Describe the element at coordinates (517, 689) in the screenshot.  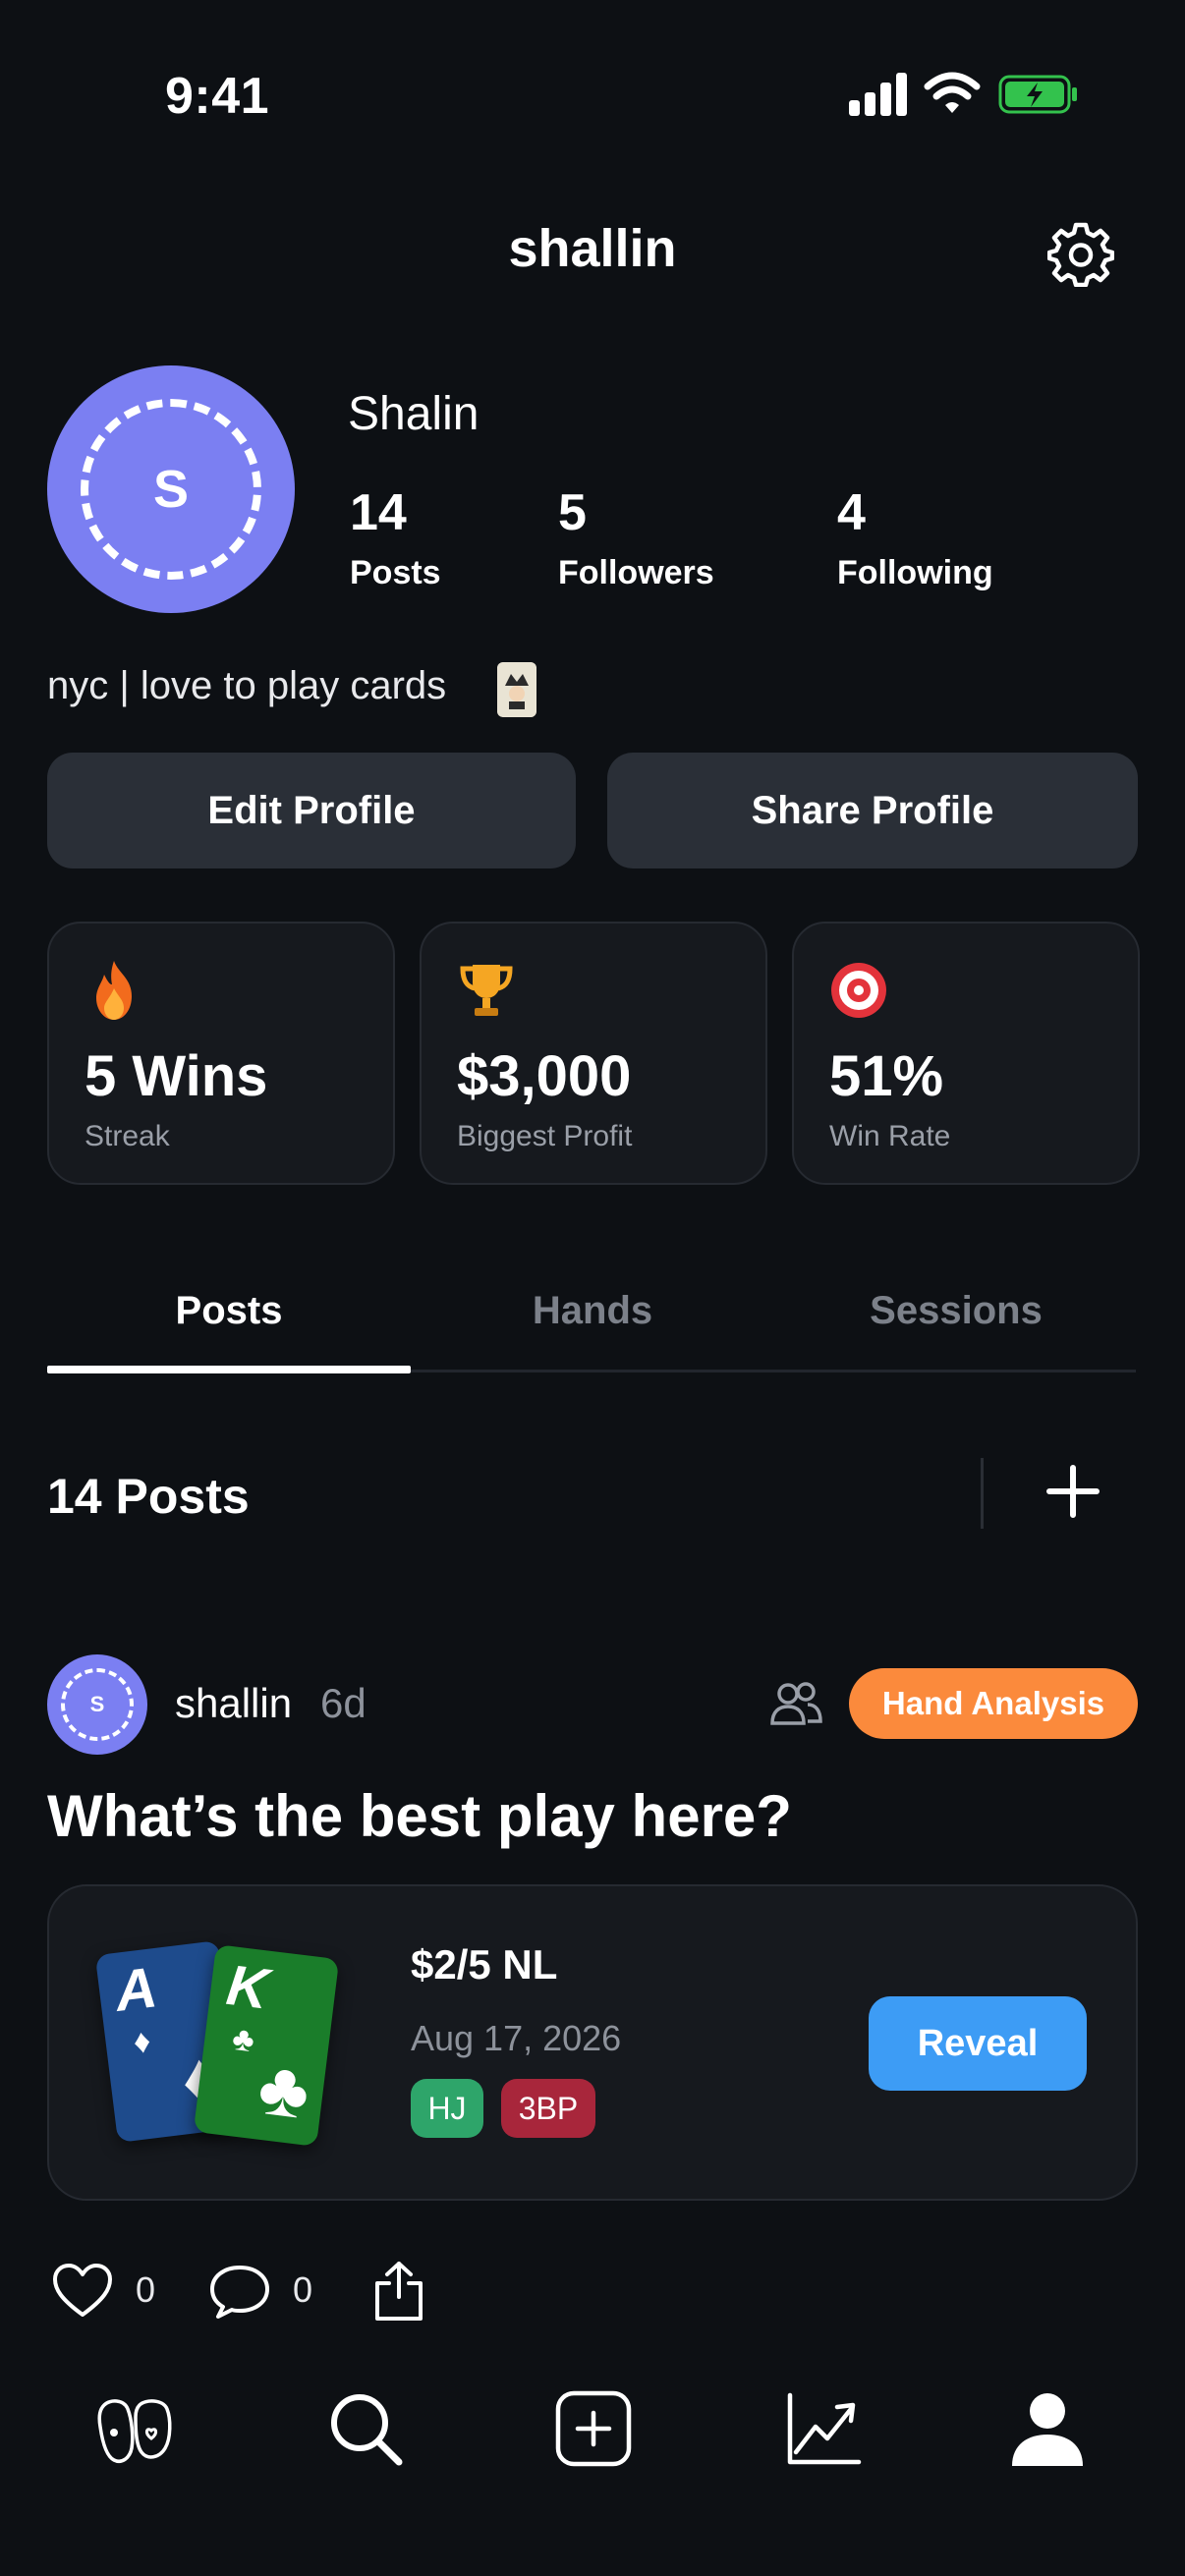
I see `joker-card-icon` at that location.